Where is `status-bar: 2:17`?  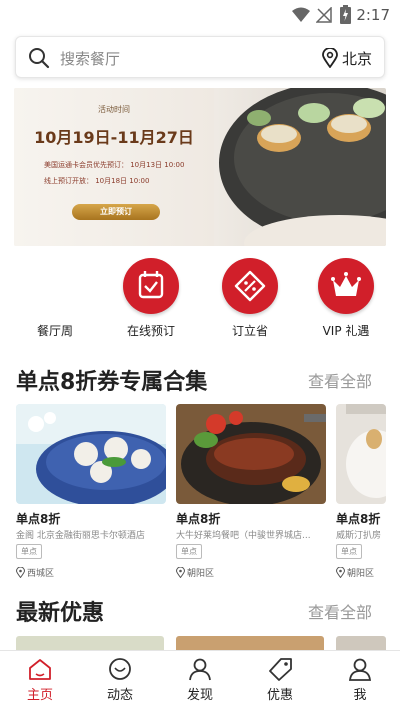 status-bar: 2:17 is located at coordinates (200, 15).